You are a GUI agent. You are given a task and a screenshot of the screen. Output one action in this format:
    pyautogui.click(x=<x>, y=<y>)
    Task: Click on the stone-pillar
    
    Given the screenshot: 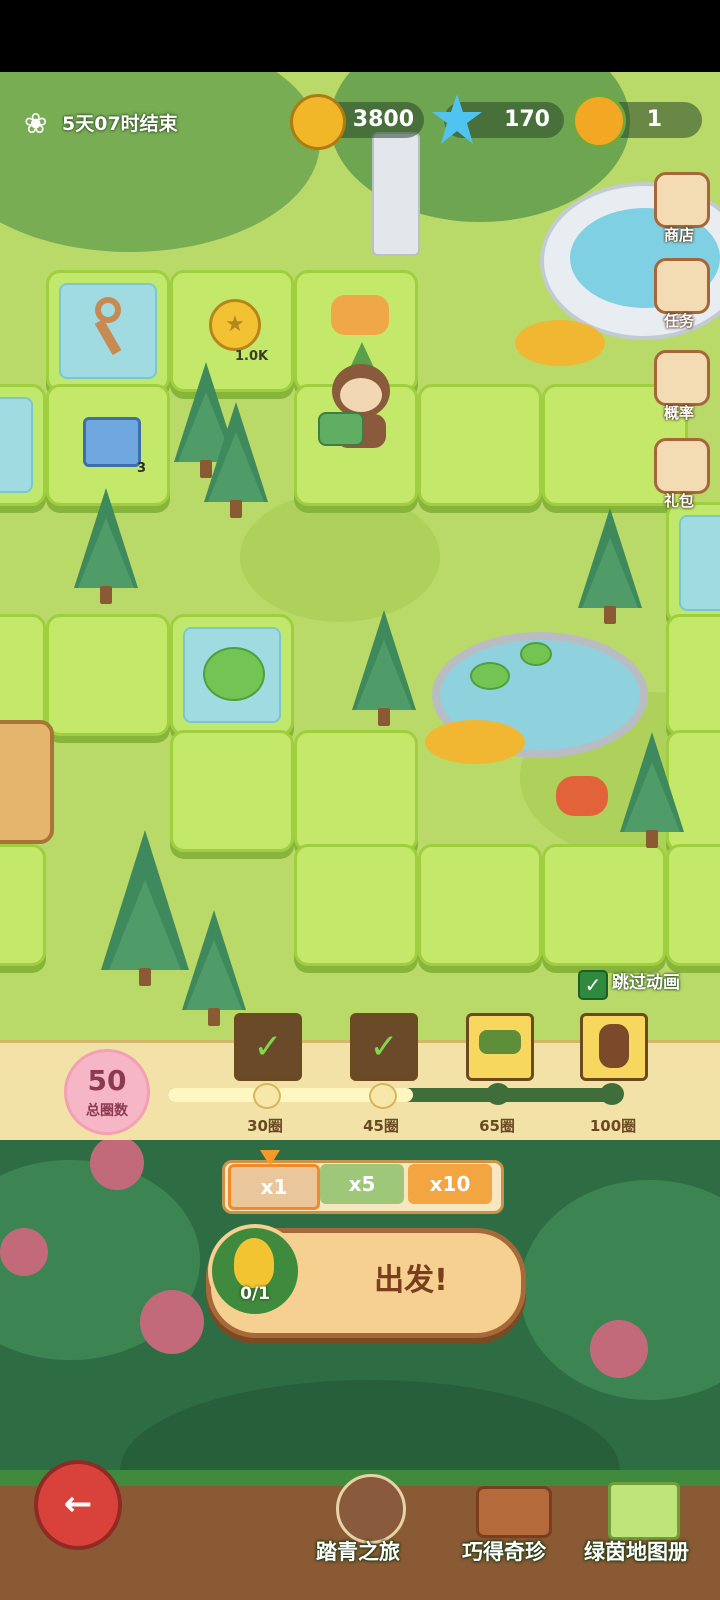 What is the action you would take?
    pyautogui.click(x=396, y=194)
    